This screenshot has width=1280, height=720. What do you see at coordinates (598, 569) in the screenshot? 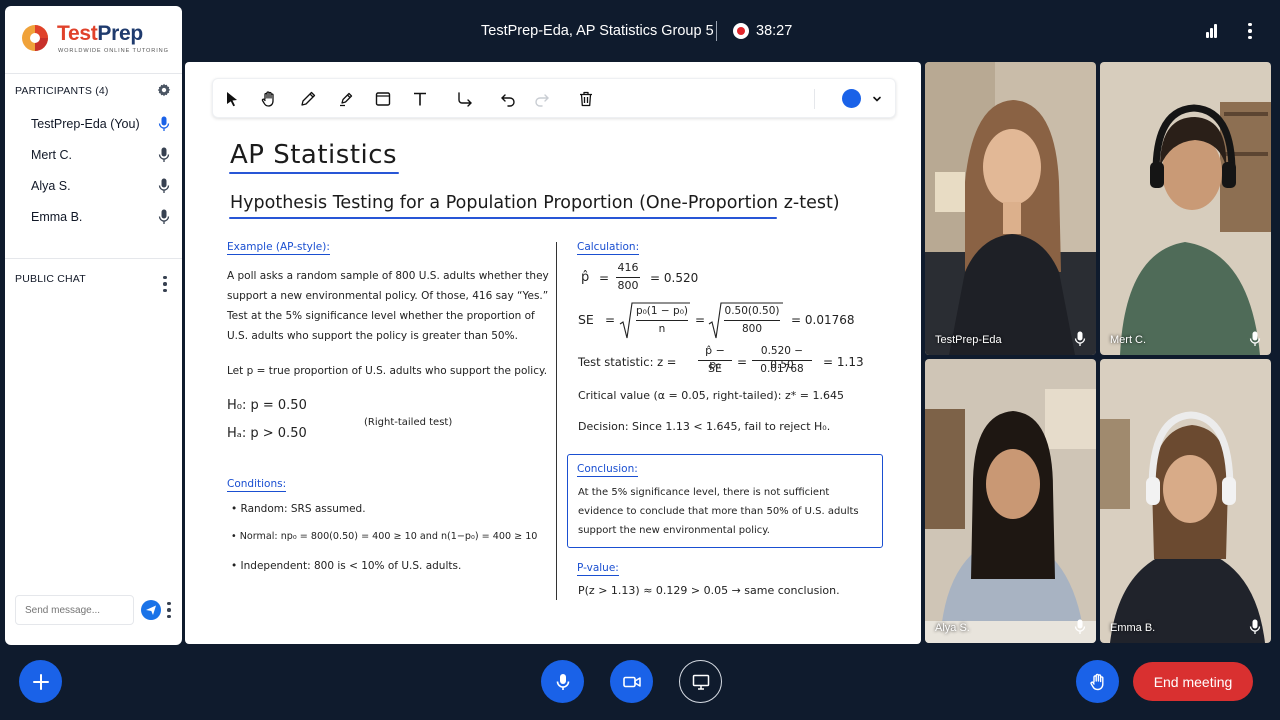
I see `pvalue-heading: P-value:` at bounding box center [598, 569].